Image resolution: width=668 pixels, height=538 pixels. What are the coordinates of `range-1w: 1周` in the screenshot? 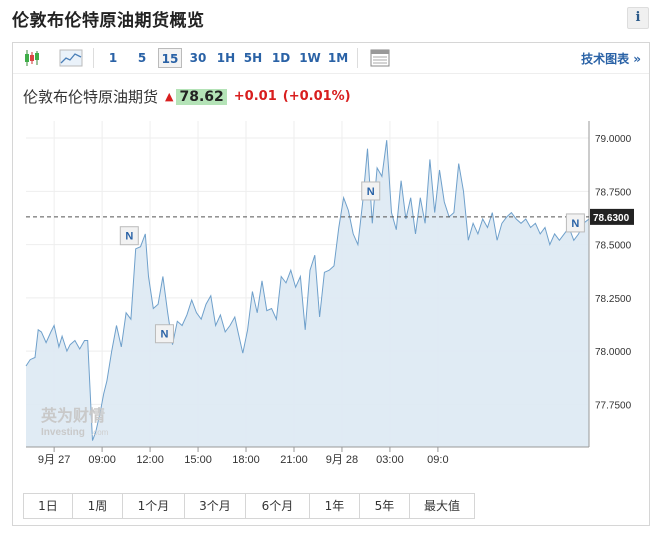 It's located at (98, 506).